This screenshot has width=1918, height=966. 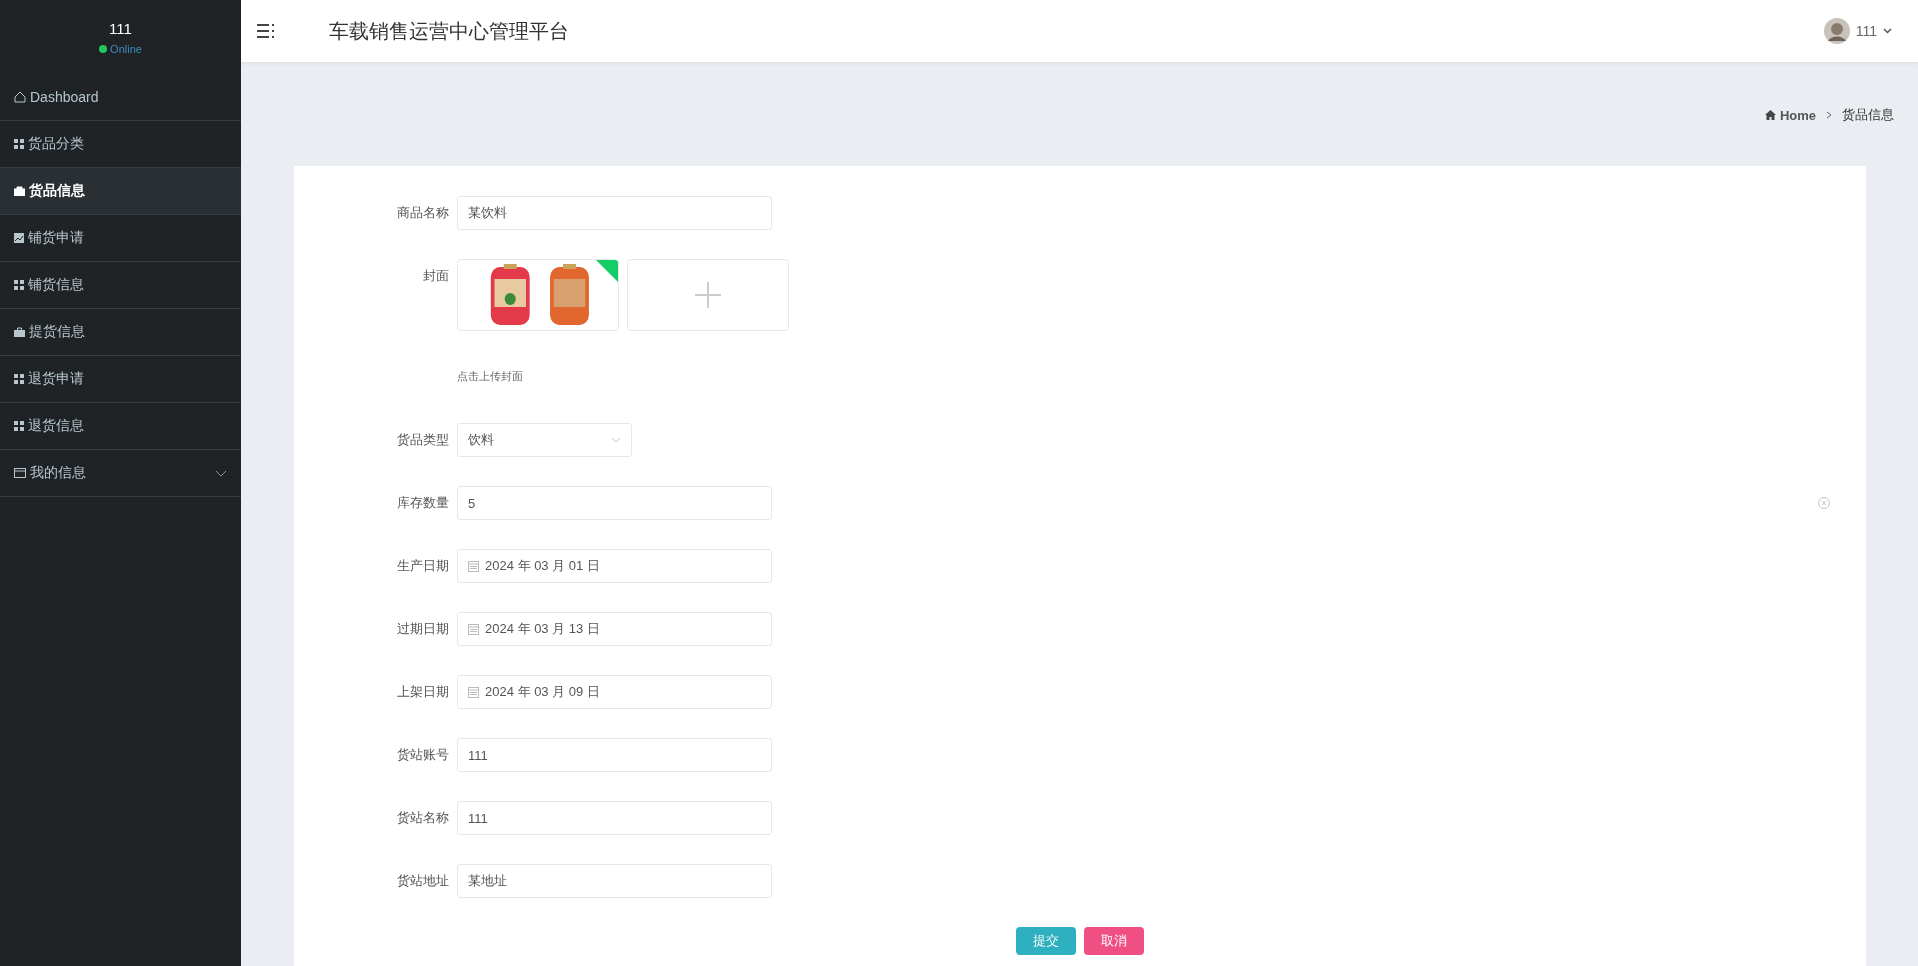 I want to click on user-menu: 111, so click(x=1857, y=31).